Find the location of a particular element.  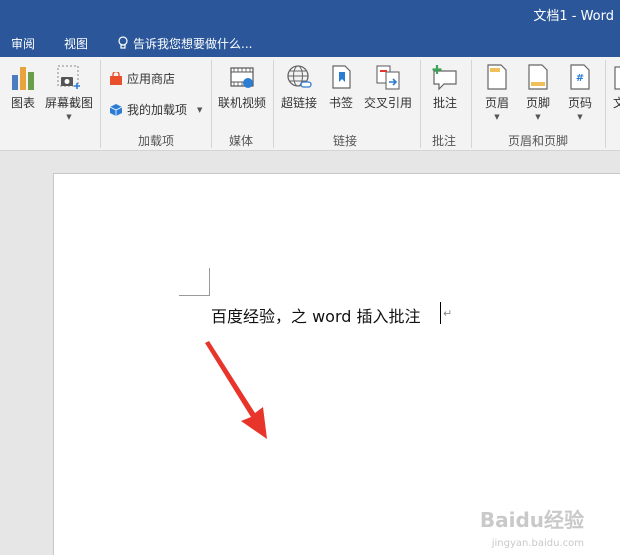

textbox-label: 文 is located at coordinates (616, 103).